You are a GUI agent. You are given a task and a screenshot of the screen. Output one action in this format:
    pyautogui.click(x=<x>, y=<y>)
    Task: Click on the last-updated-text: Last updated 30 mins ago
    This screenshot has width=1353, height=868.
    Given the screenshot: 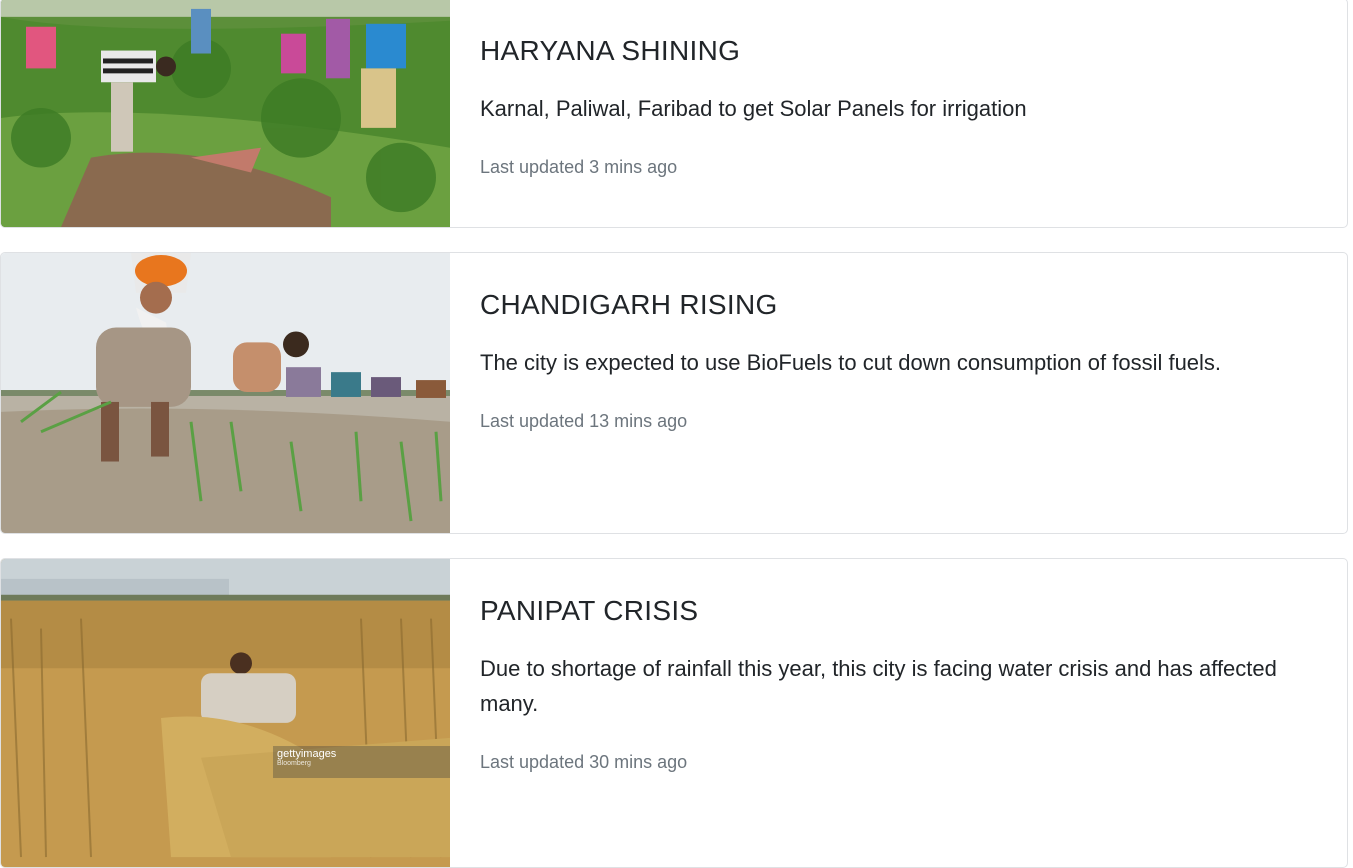 What is the action you would take?
    pyautogui.click(x=584, y=762)
    